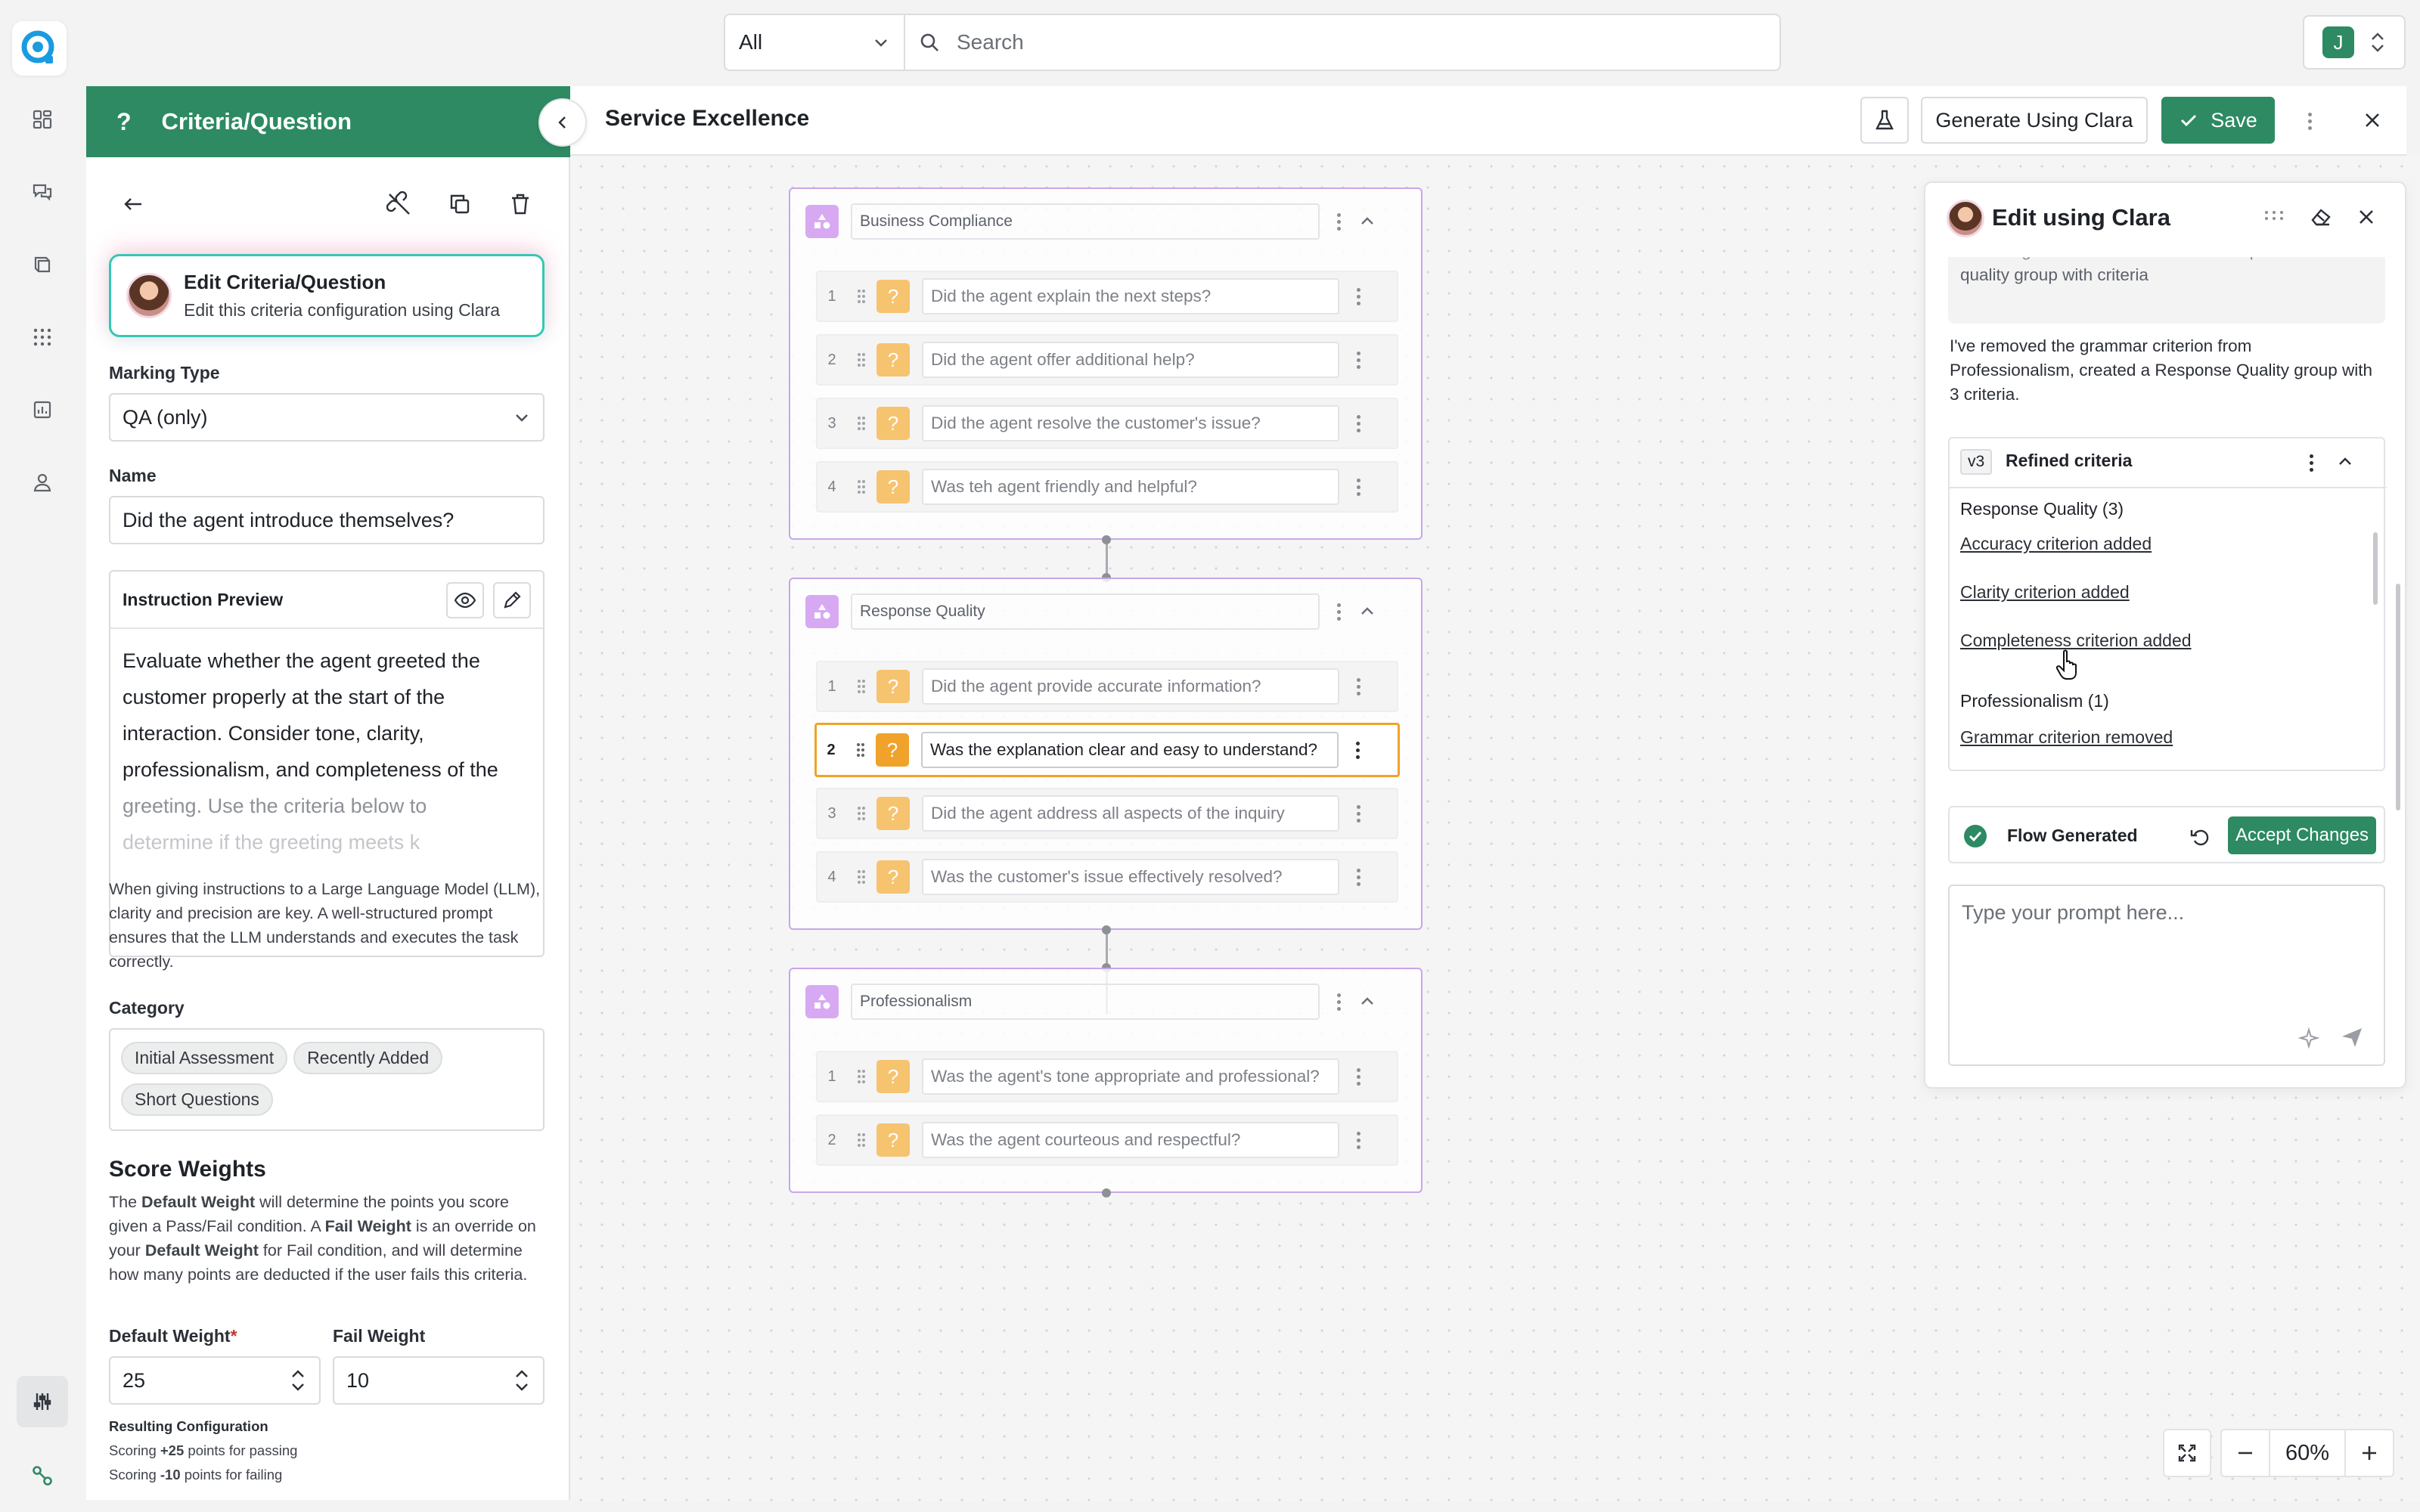  What do you see at coordinates (460, 204) in the screenshot?
I see `copy-icon` at bounding box center [460, 204].